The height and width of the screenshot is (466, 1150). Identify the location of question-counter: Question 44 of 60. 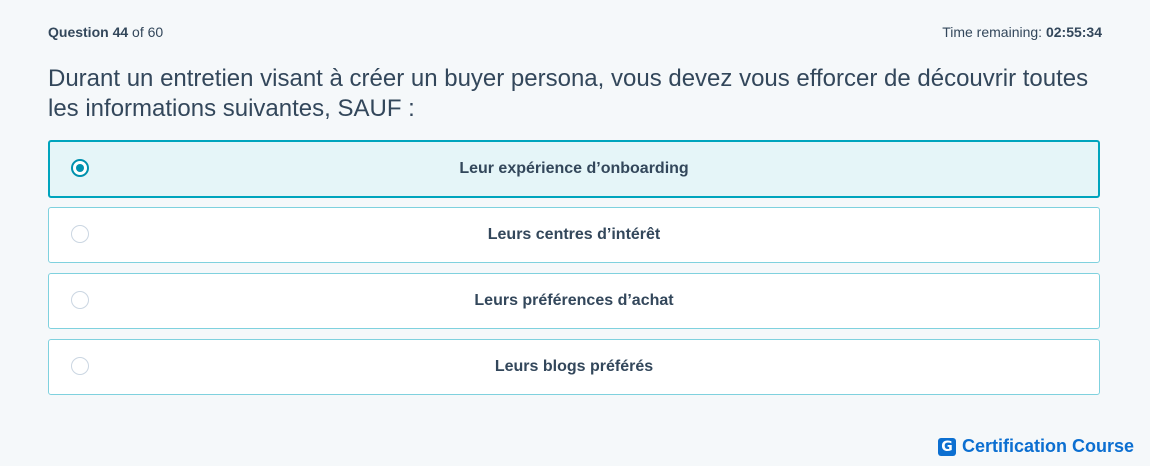
(105, 32).